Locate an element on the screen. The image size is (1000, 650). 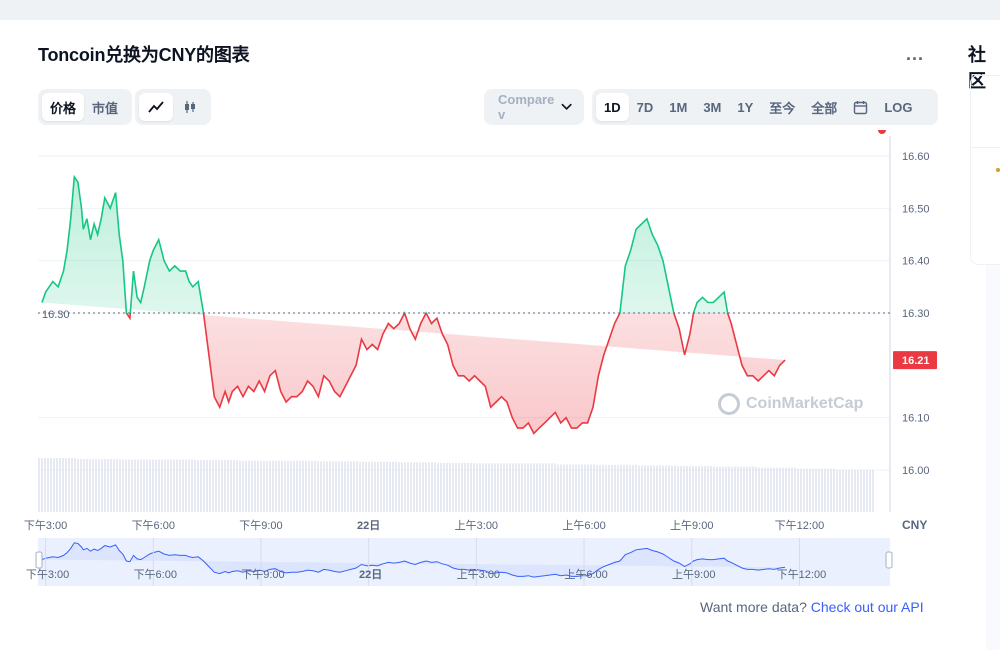
reference-price-label: 16.30 is located at coordinates (56, 315).